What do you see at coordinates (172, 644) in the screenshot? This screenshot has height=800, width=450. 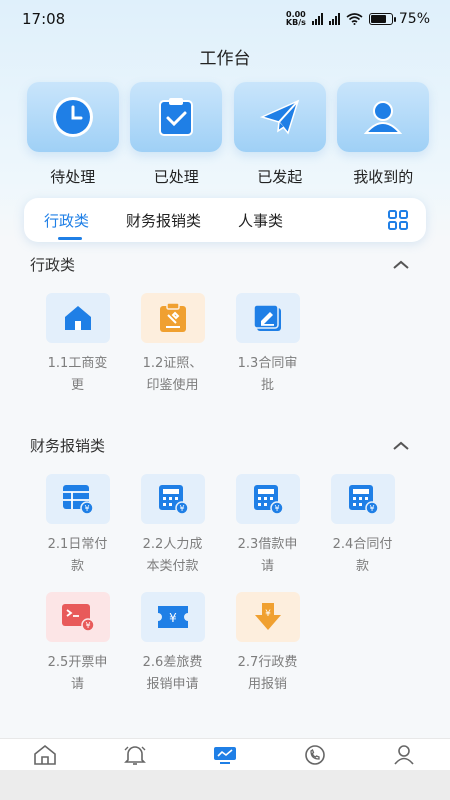 I see `app-item: ¥ 2.6差旅费报销申请` at bounding box center [172, 644].